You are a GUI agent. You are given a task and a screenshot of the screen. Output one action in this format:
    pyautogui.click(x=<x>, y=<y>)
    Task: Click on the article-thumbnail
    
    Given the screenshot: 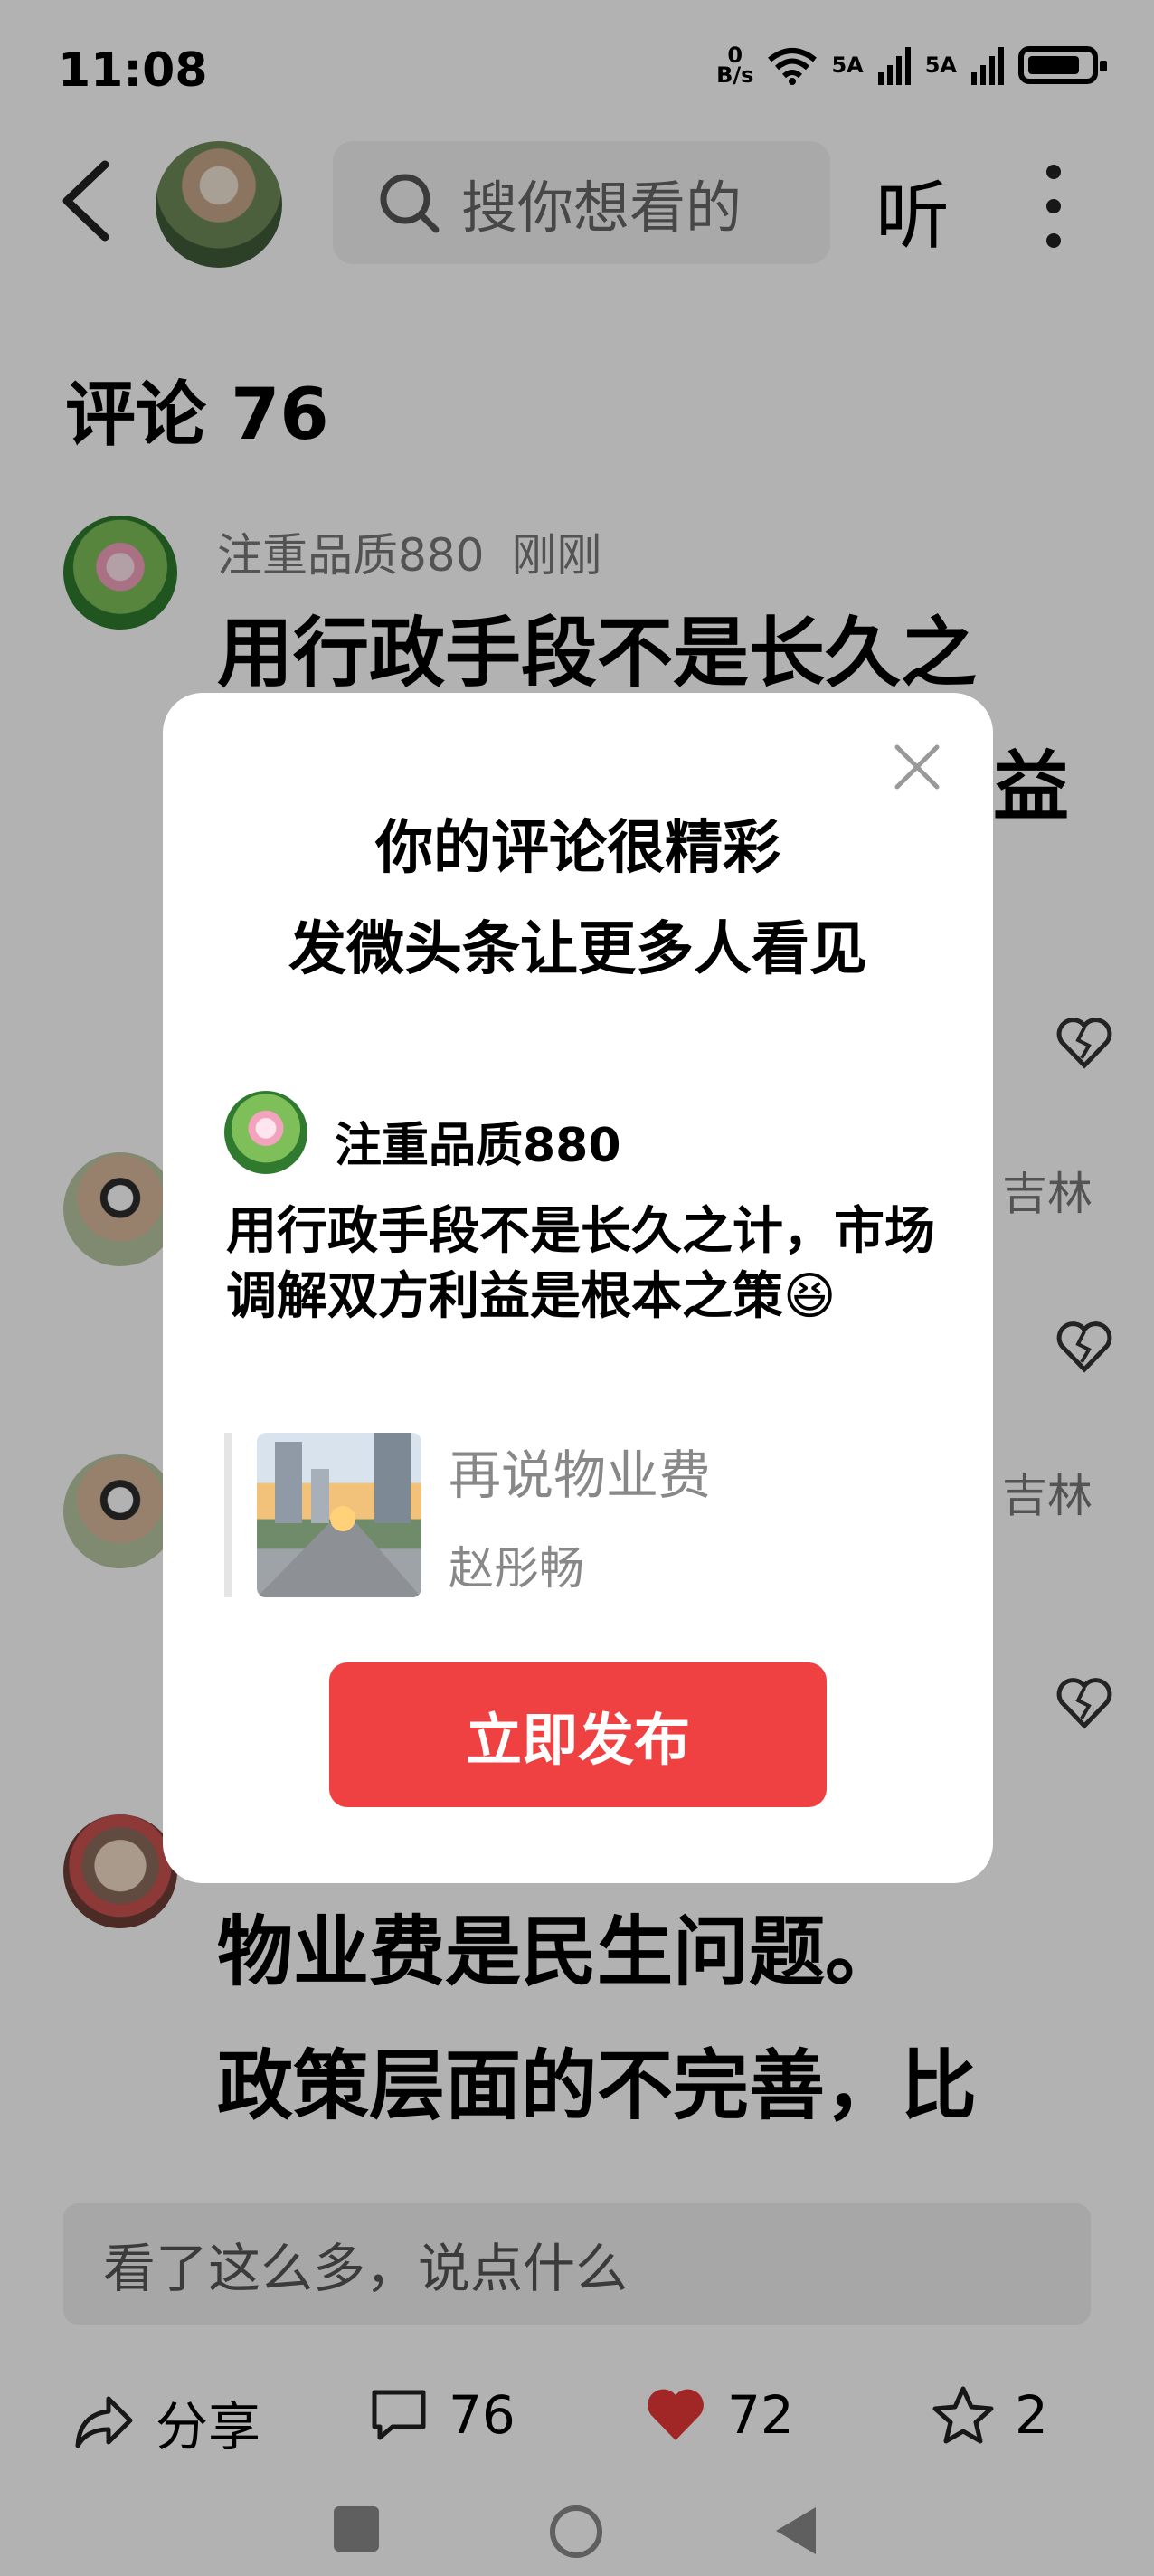 What is the action you would take?
    pyautogui.click(x=339, y=1515)
    